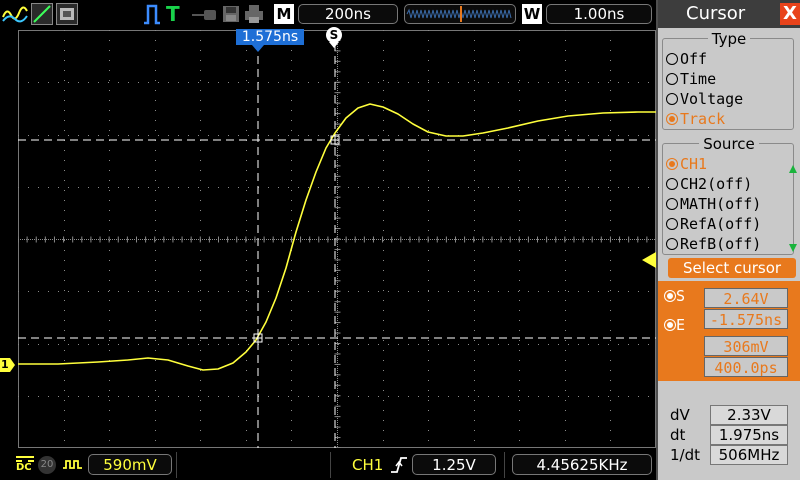  I want to click on cursor-s-selector: S, so click(674, 296).